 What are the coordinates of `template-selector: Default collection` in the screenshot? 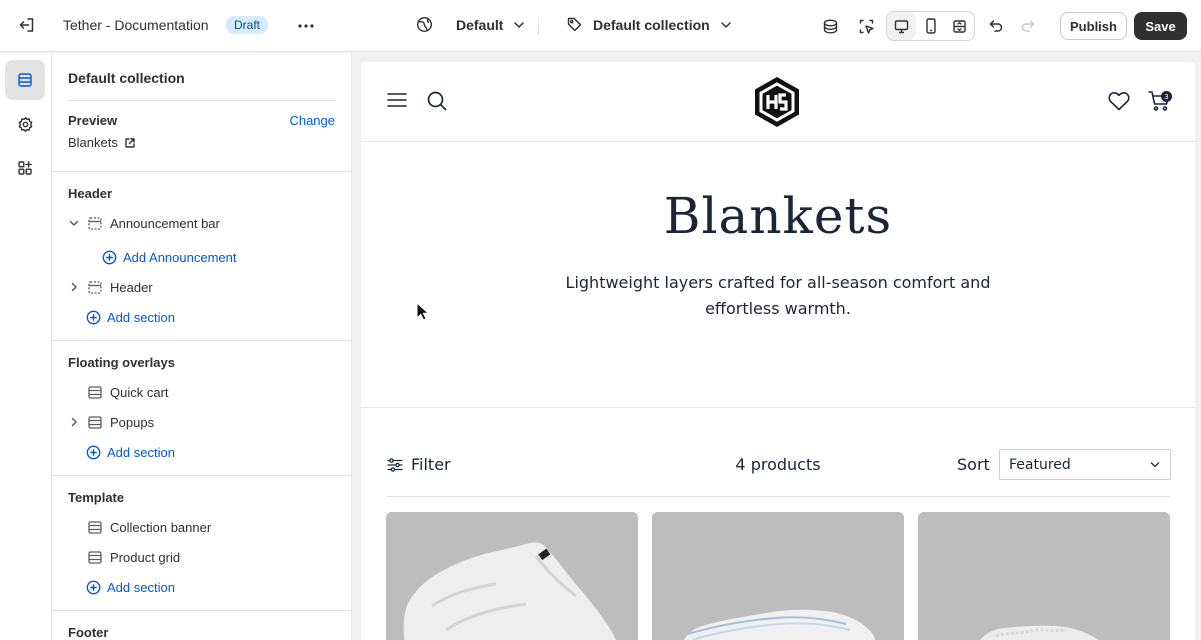 It's located at (649, 24).